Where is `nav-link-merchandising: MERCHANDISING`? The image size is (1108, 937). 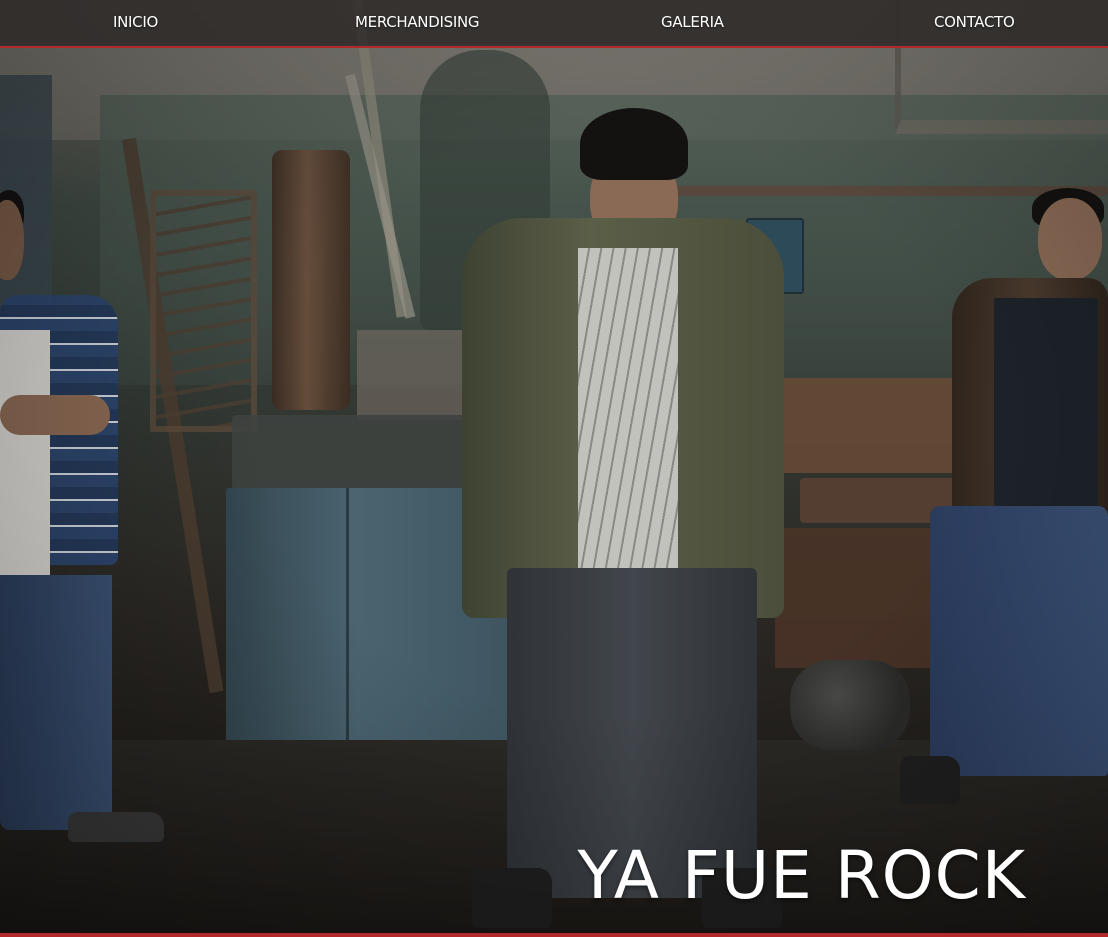 nav-link-merchandising: MERCHANDISING is located at coordinates (417, 23).